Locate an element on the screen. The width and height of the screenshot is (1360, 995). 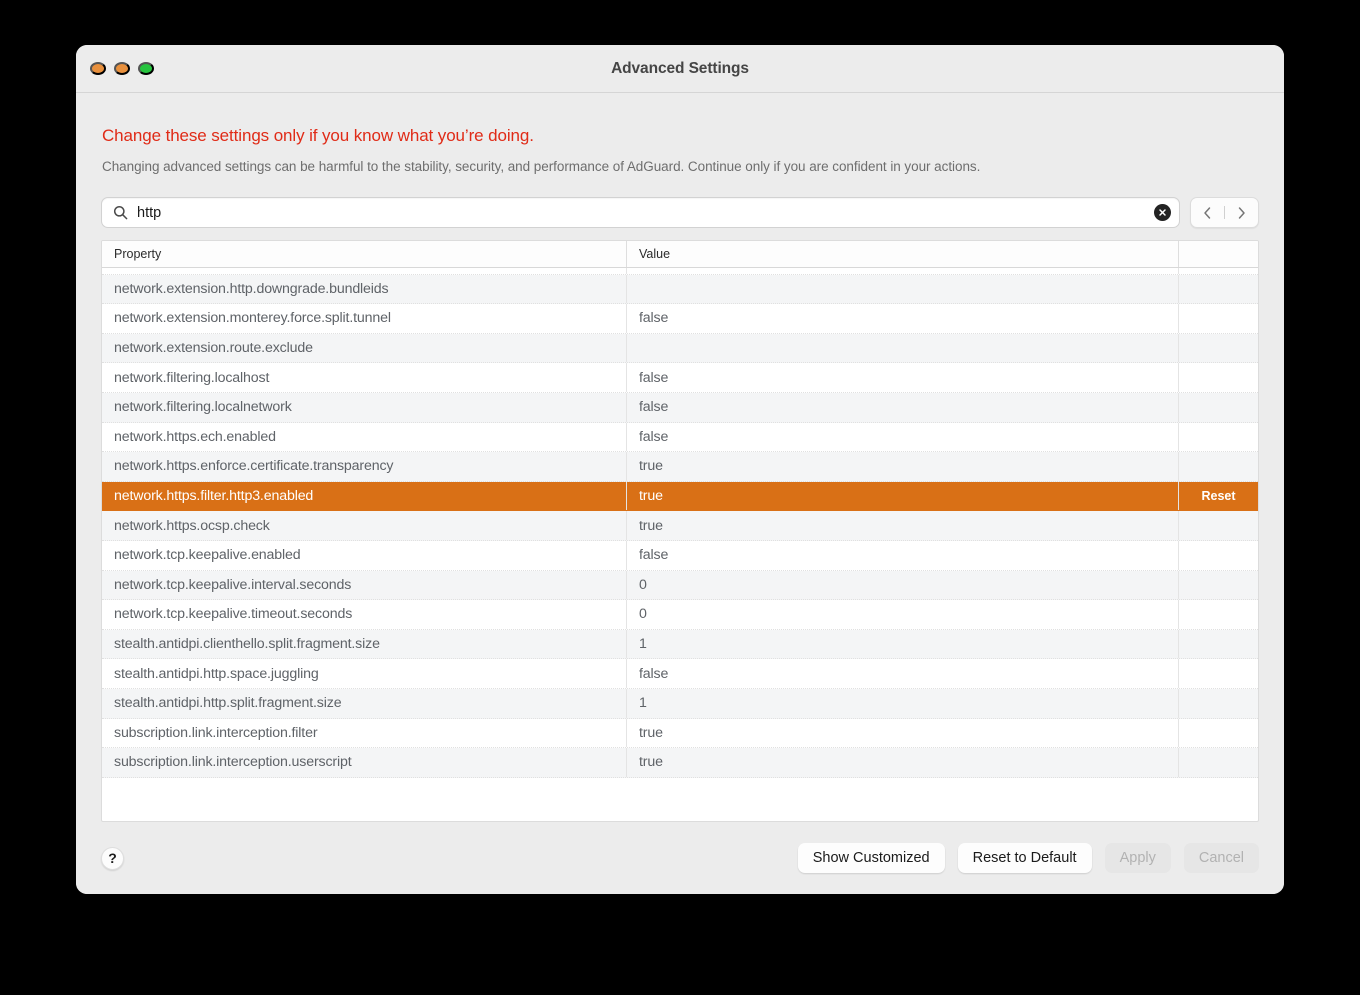
table-row: stealth.antidpi.http.space.juggling false is located at coordinates (680, 674).